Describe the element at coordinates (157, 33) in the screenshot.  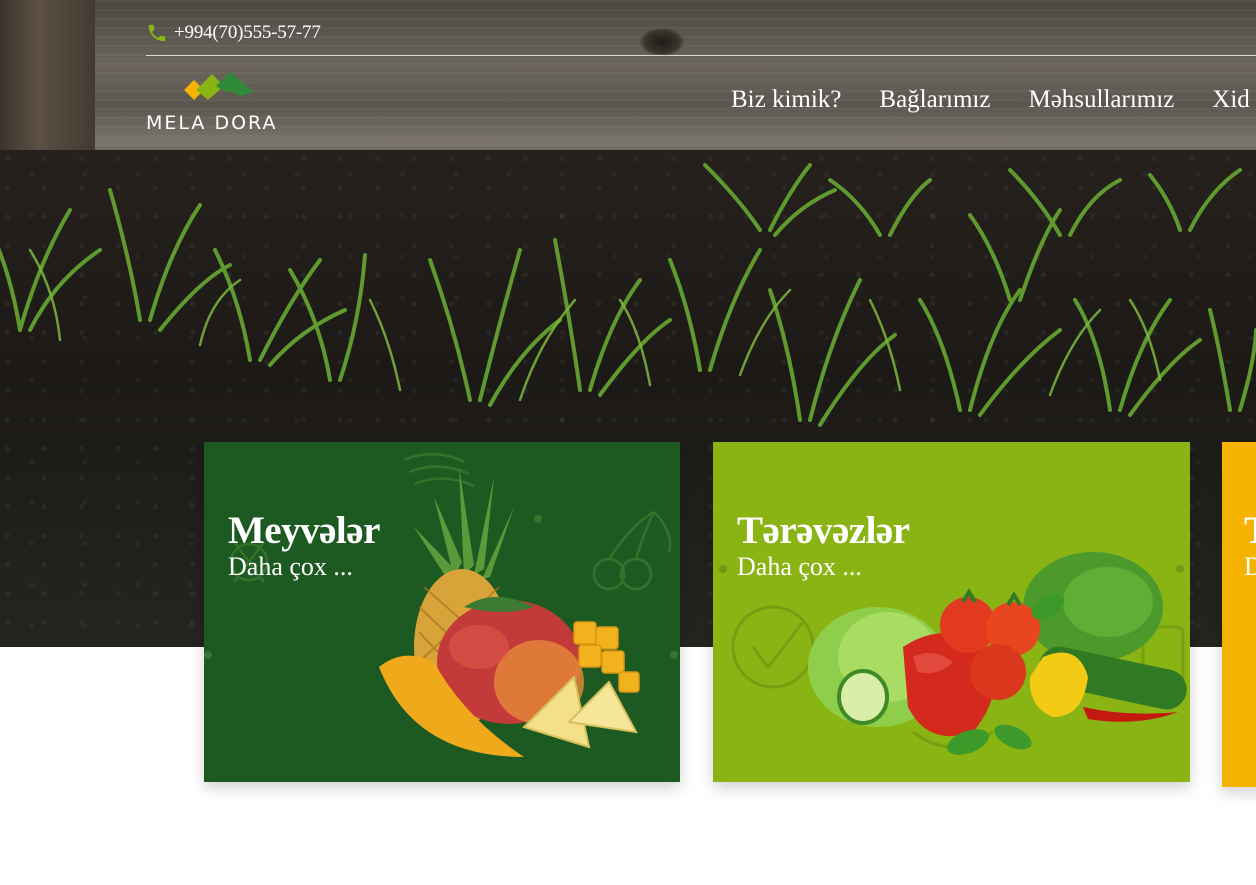
I see `phone-icon` at that location.